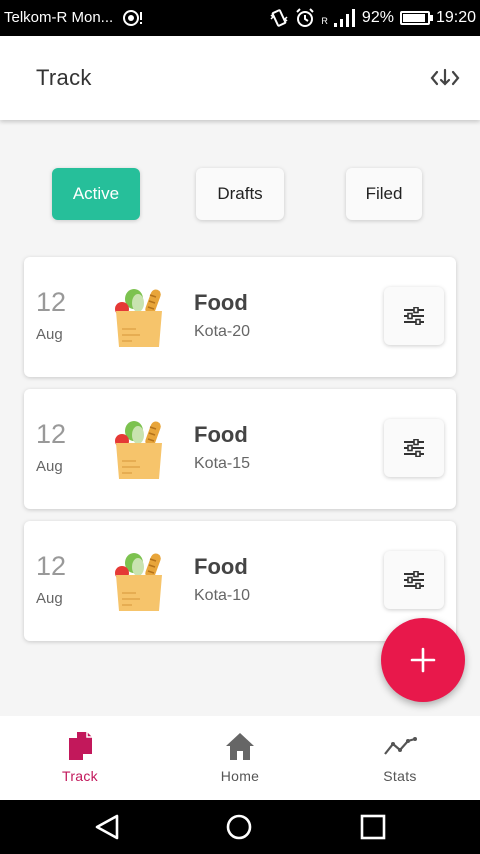 The width and height of the screenshot is (480, 854). What do you see at coordinates (455, 17) in the screenshot?
I see `clock: 19:20` at bounding box center [455, 17].